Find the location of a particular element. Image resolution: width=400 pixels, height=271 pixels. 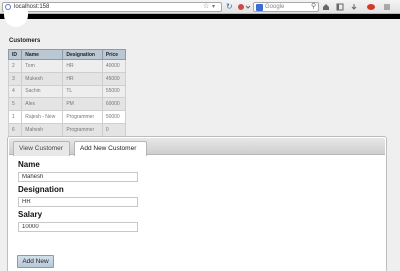

column-header-id: ID is located at coordinates (15, 54).